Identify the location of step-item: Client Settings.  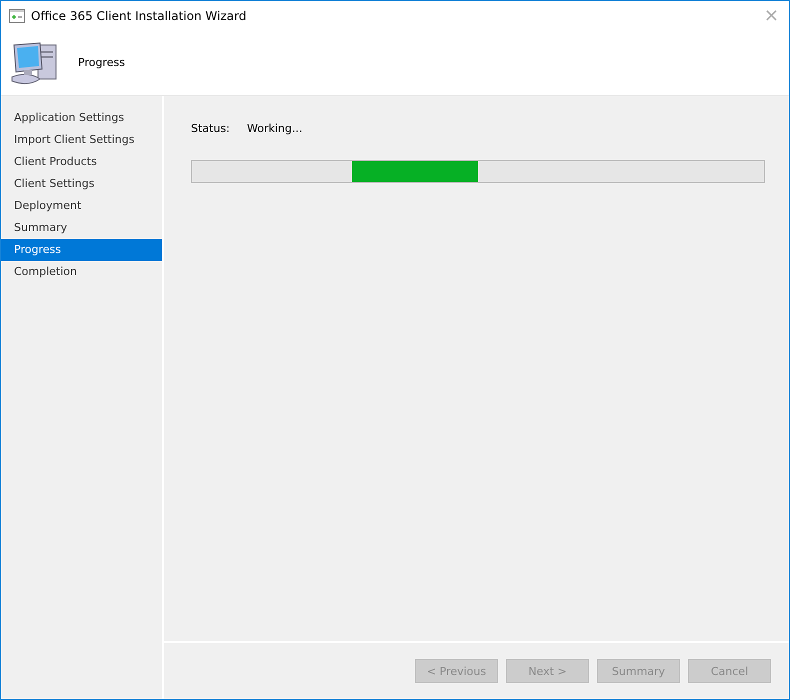
(81, 184).